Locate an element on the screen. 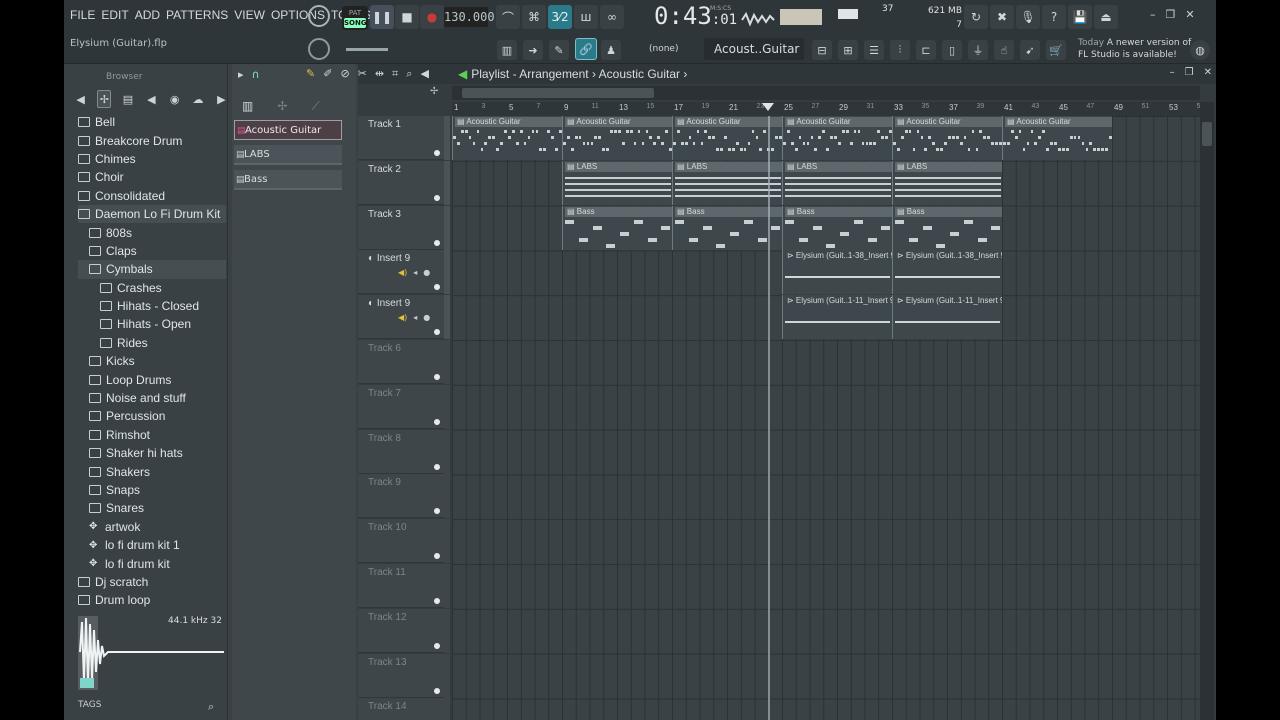  starred-icon: ◉ is located at coordinates (174, 99).